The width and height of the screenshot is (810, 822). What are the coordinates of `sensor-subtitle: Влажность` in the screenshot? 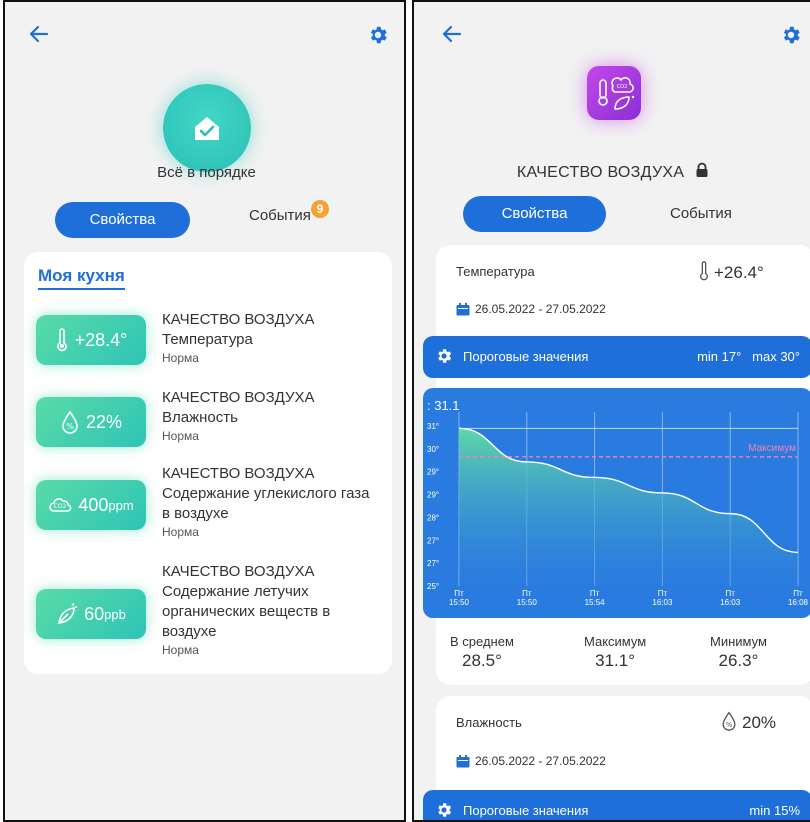 It's located at (200, 417).